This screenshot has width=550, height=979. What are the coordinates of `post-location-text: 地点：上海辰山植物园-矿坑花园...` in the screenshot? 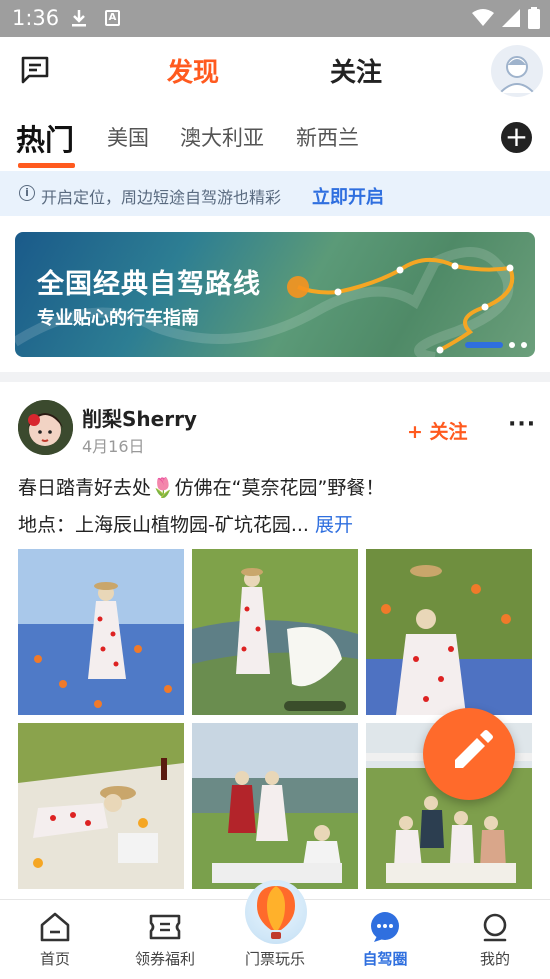 It's located at (163, 525).